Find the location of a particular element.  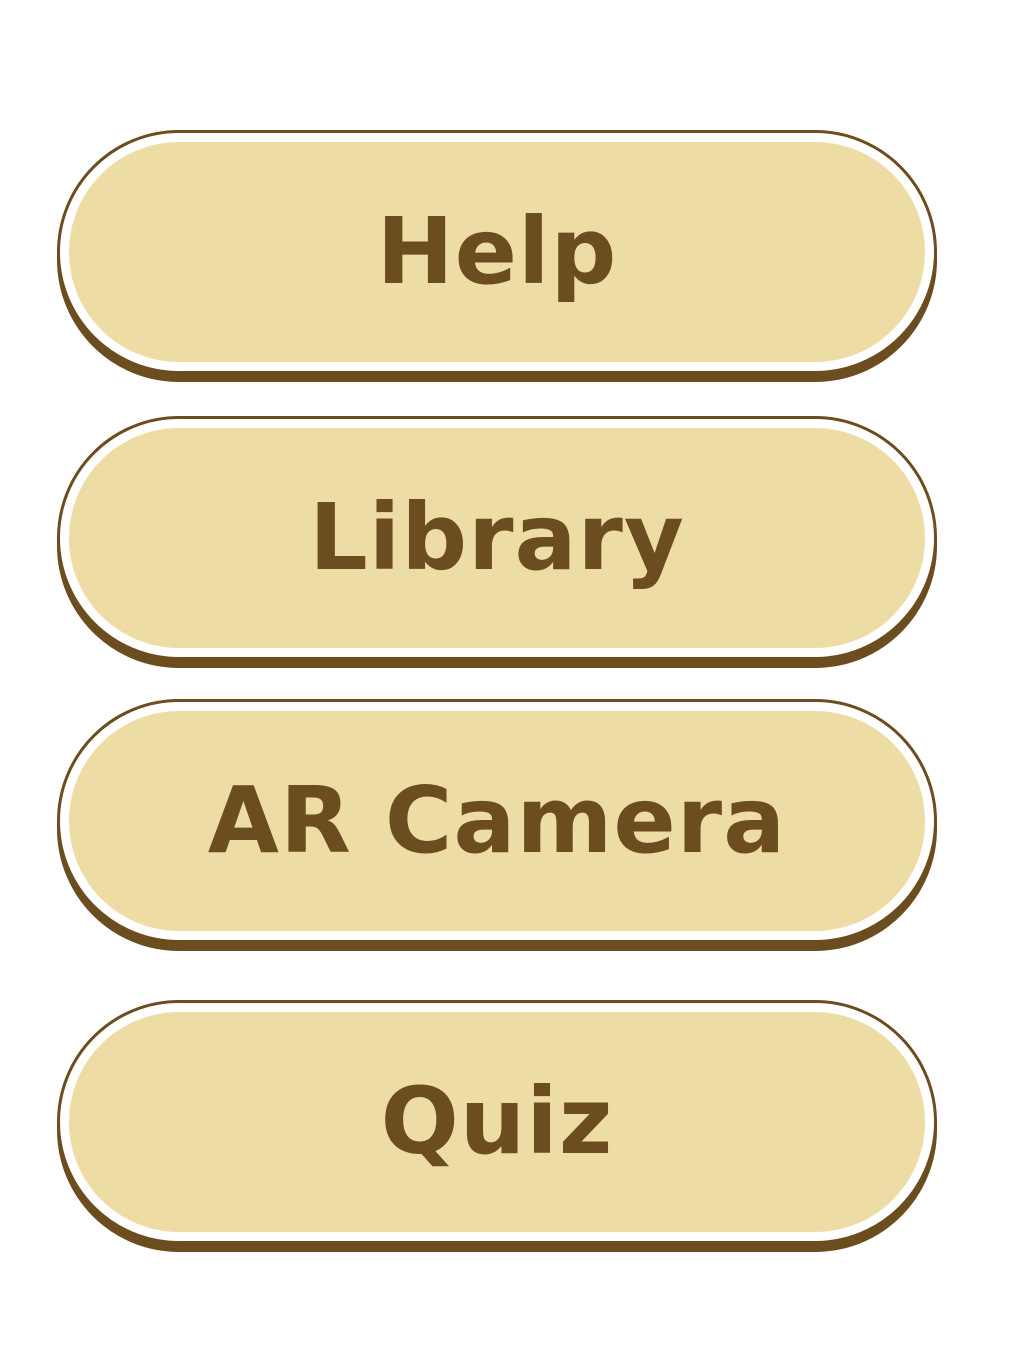

library-button-face: Library is located at coordinates (497, 538).